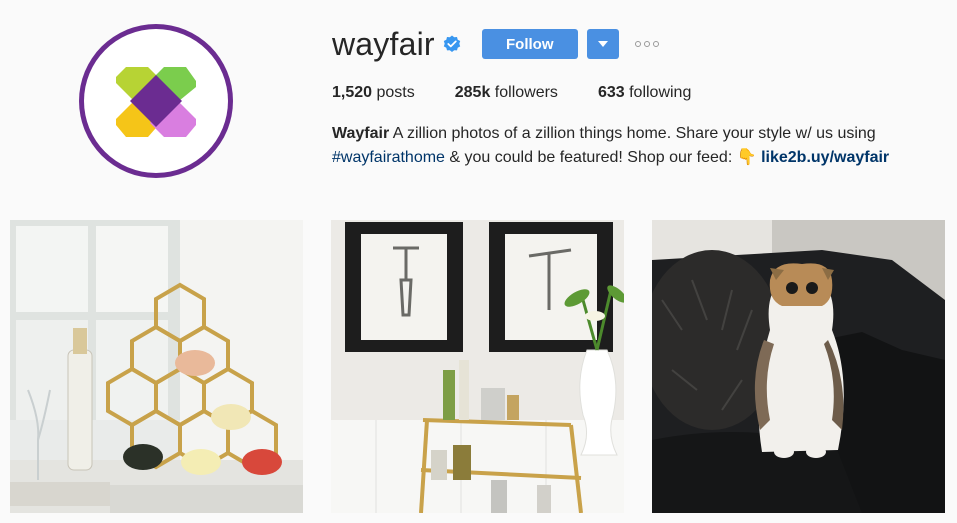  What do you see at coordinates (352, 92) in the screenshot?
I see `posts-count: 1,520` at bounding box center [352, 92].